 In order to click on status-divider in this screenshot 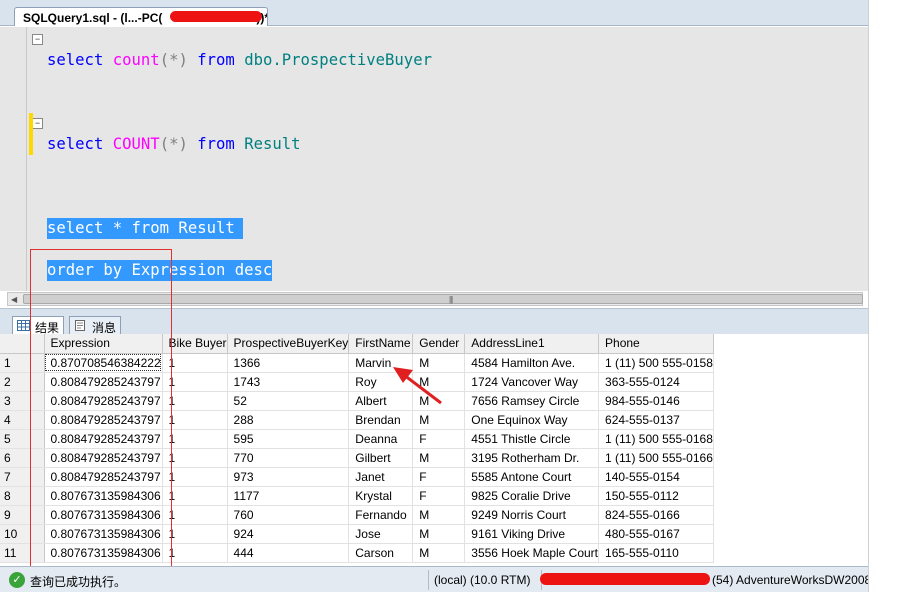, I will do `click(428, 580)`.